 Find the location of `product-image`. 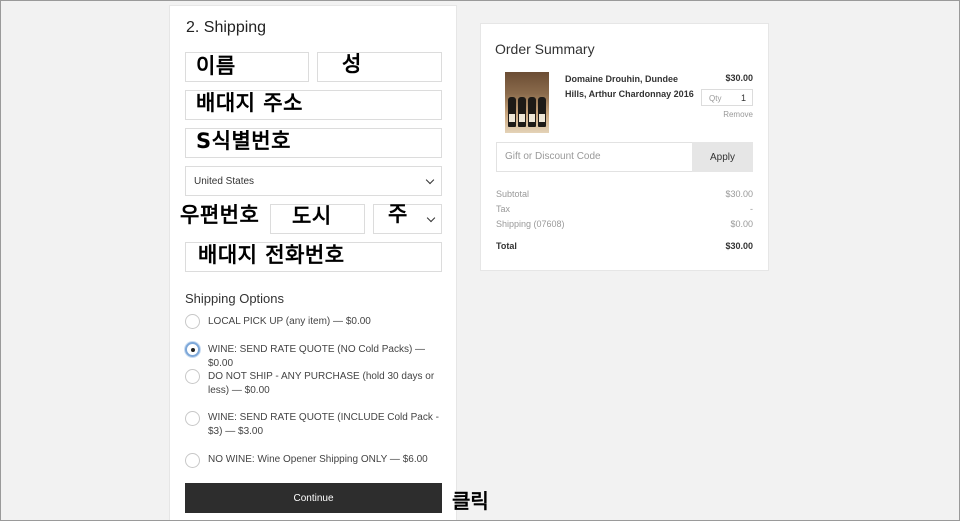

product-image is located at coordinates (527, 102).